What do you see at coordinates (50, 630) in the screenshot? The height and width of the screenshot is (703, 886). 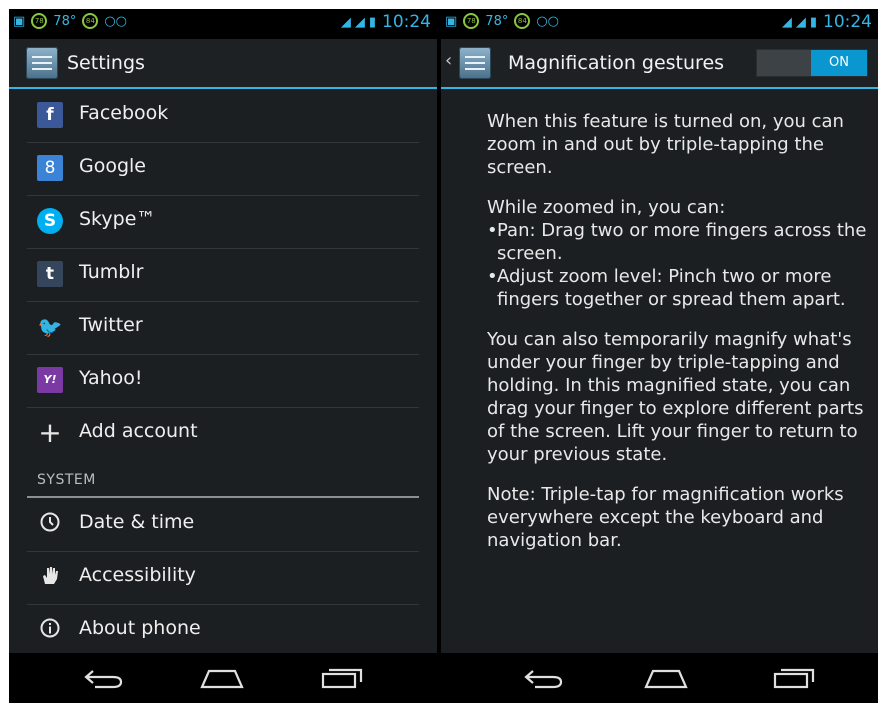 I see `info-icon` at bounding box center [50, 630].